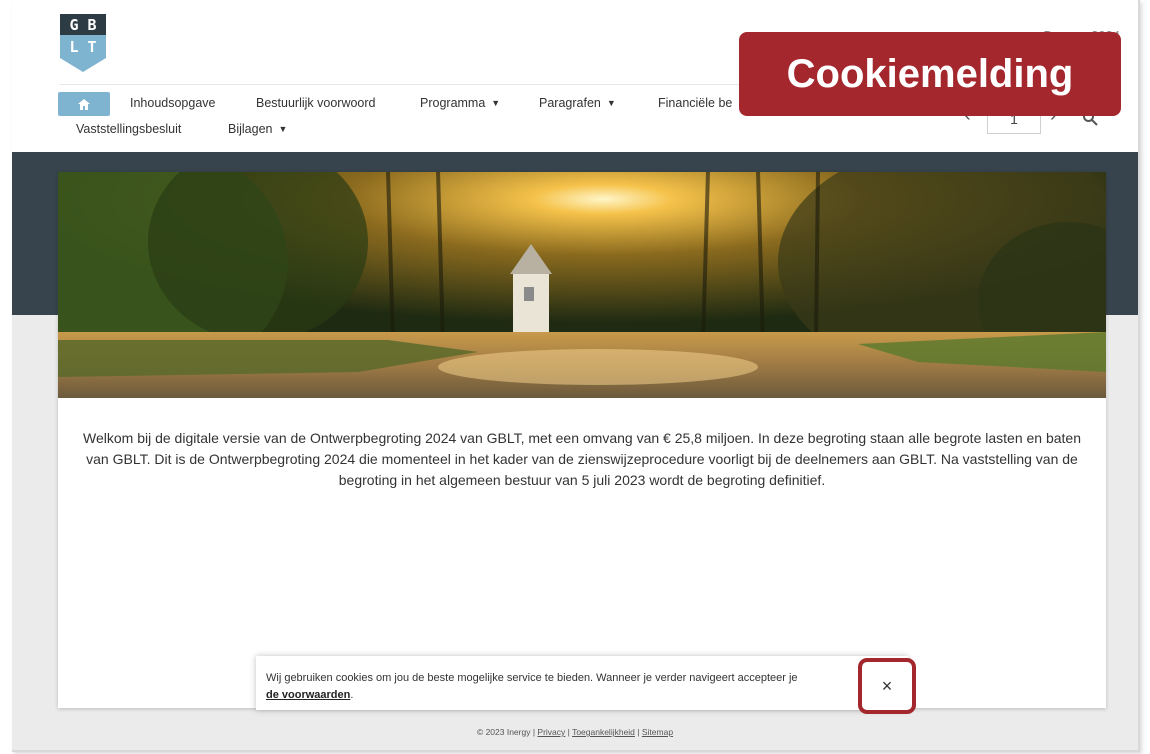  What do you see at coordinates (603, 732) in the screenshot?
I see `footer-toegankelijkheid-link: Toegankelijkheid` at bounding box center [603, 732].